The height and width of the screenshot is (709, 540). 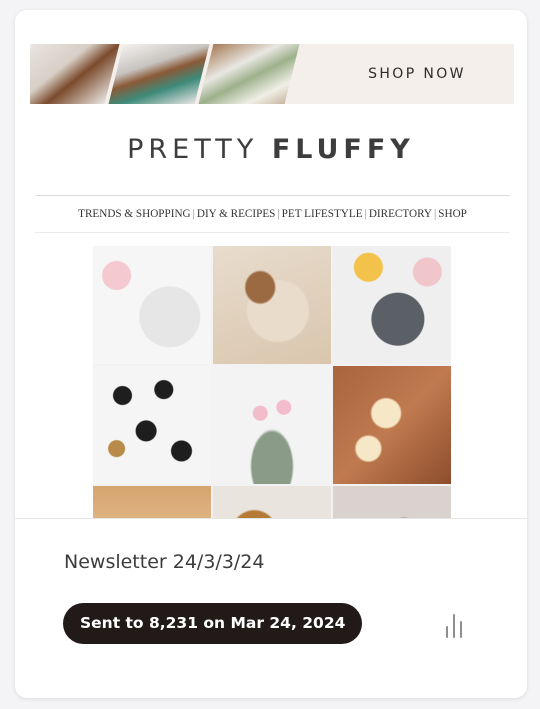 I want to click on shop-now-link: SHOP NOW, so click(x=417, y=74).